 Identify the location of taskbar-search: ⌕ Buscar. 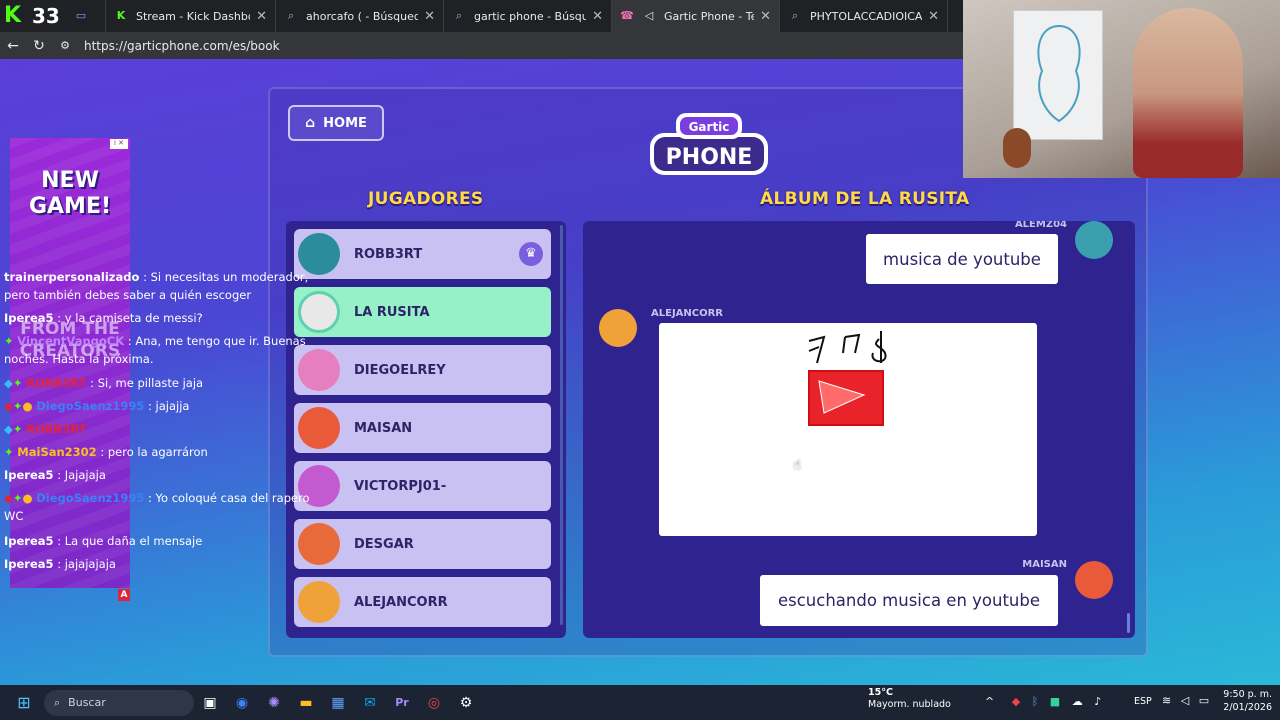
(119, 702).